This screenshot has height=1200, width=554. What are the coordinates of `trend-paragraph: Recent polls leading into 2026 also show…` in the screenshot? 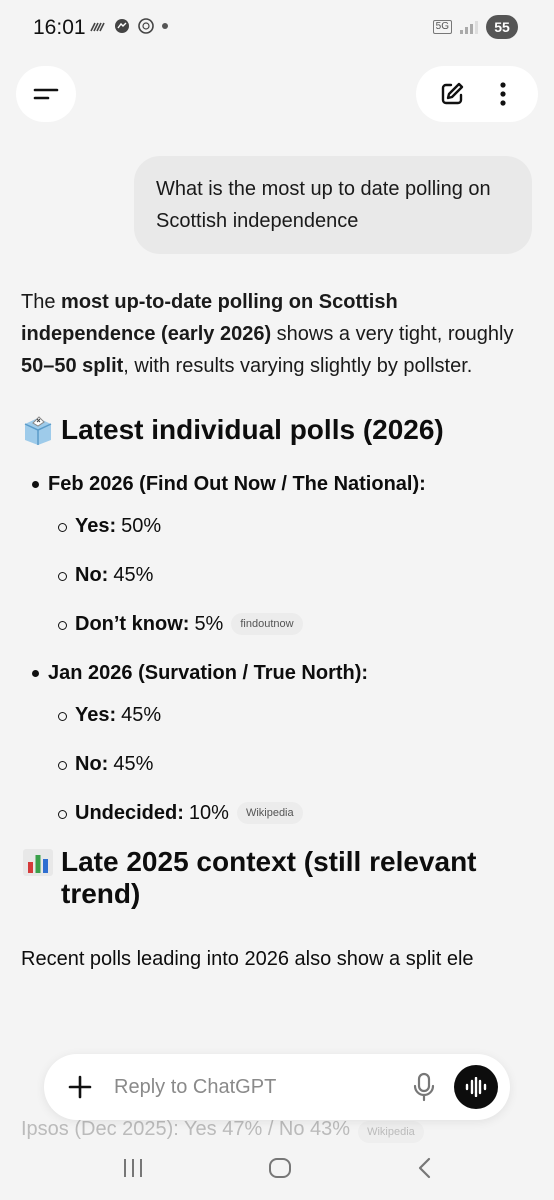 It's located at (247, 959).